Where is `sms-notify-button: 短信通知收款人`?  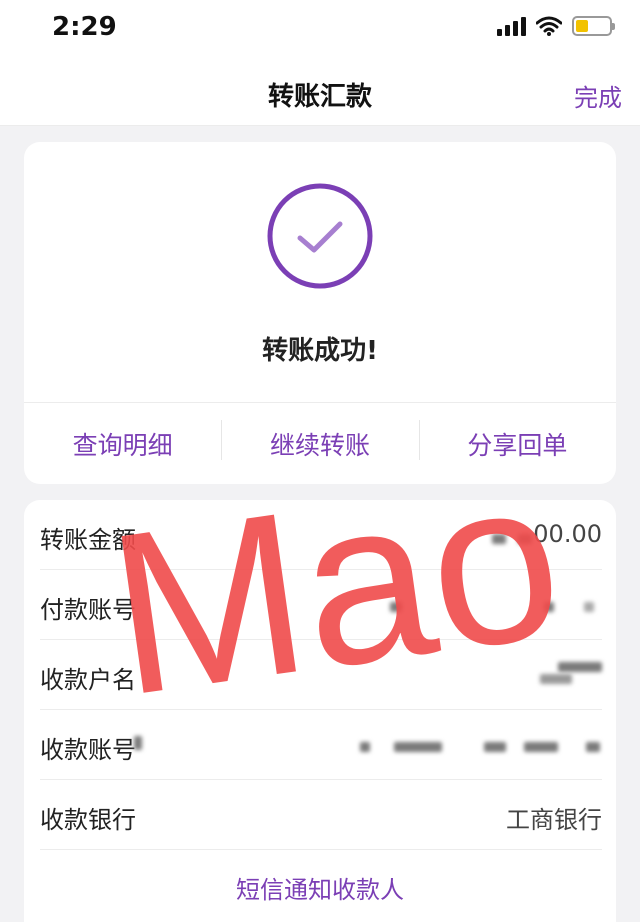 sms-notify-button: 短信通知收款人 is located at coordinates (320, 887).